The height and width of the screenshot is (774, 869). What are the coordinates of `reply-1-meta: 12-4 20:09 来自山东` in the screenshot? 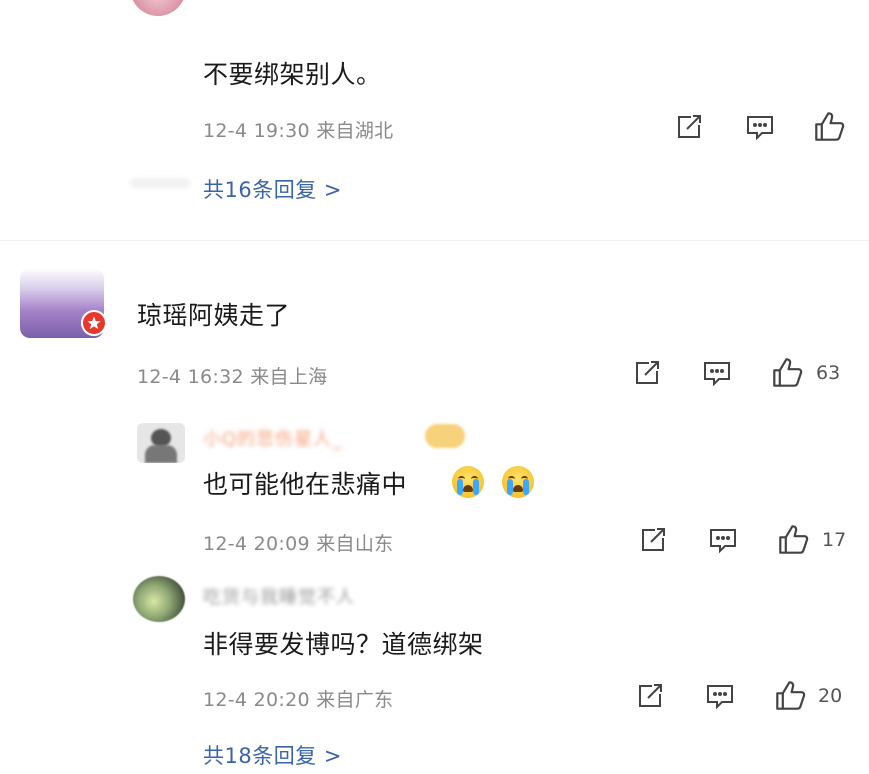 It's located at (298, 544).